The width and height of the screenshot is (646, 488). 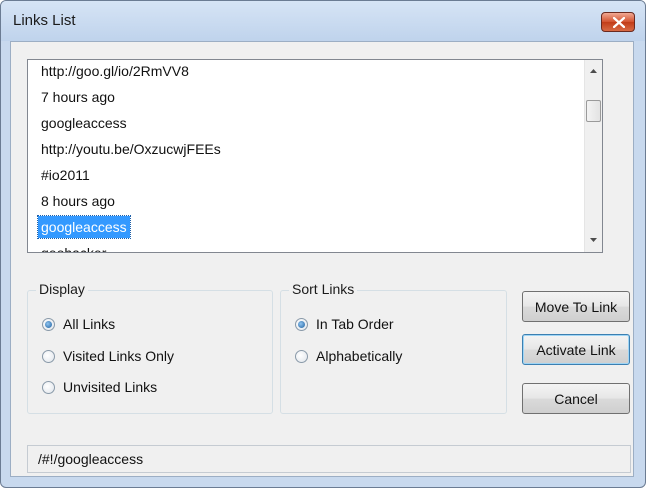 I want to click on list-item: http://youtu.be/OxzucwjFEEs, so click(x=131, y=149).